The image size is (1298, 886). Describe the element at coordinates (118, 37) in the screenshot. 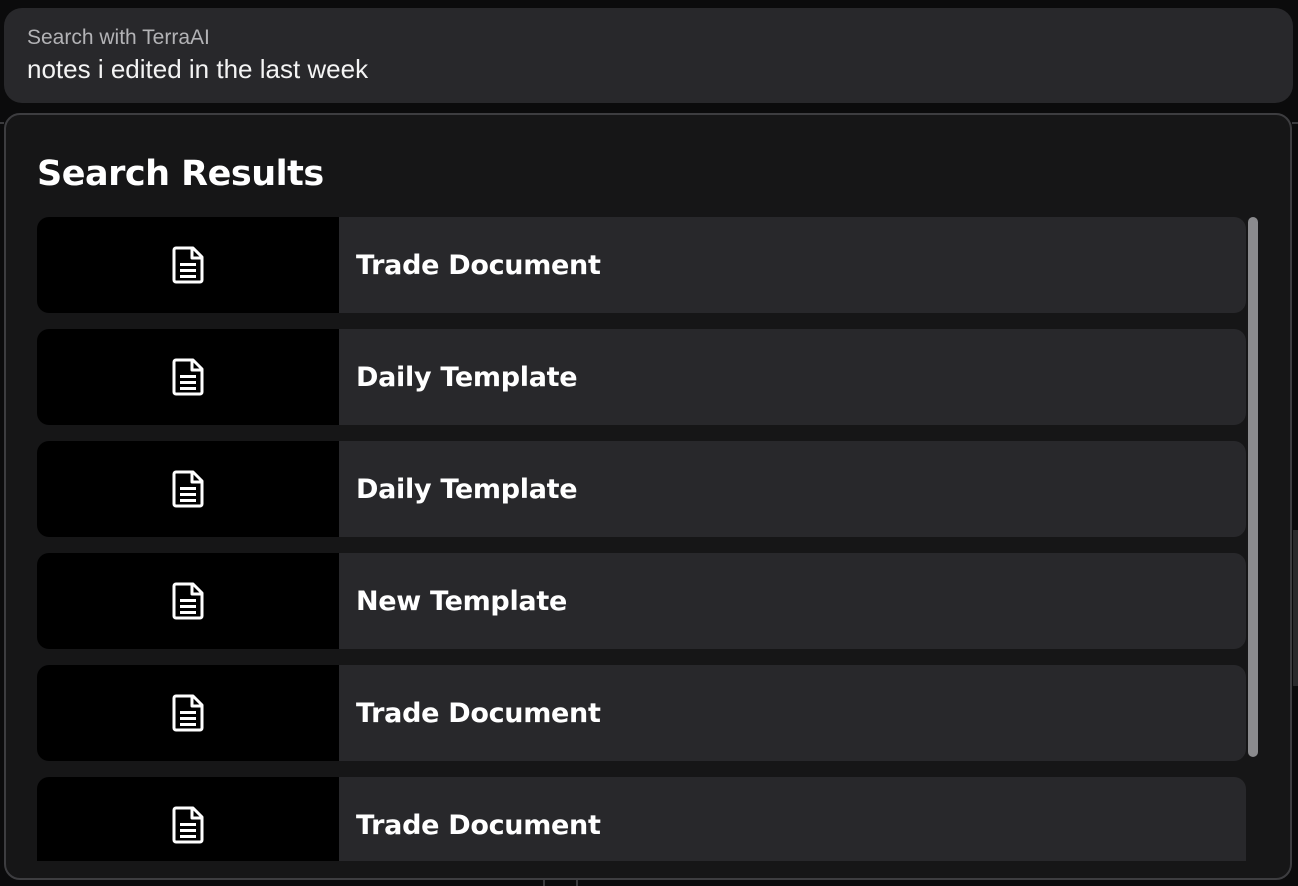

I see `search-label: Search with TerraAI` at that location.